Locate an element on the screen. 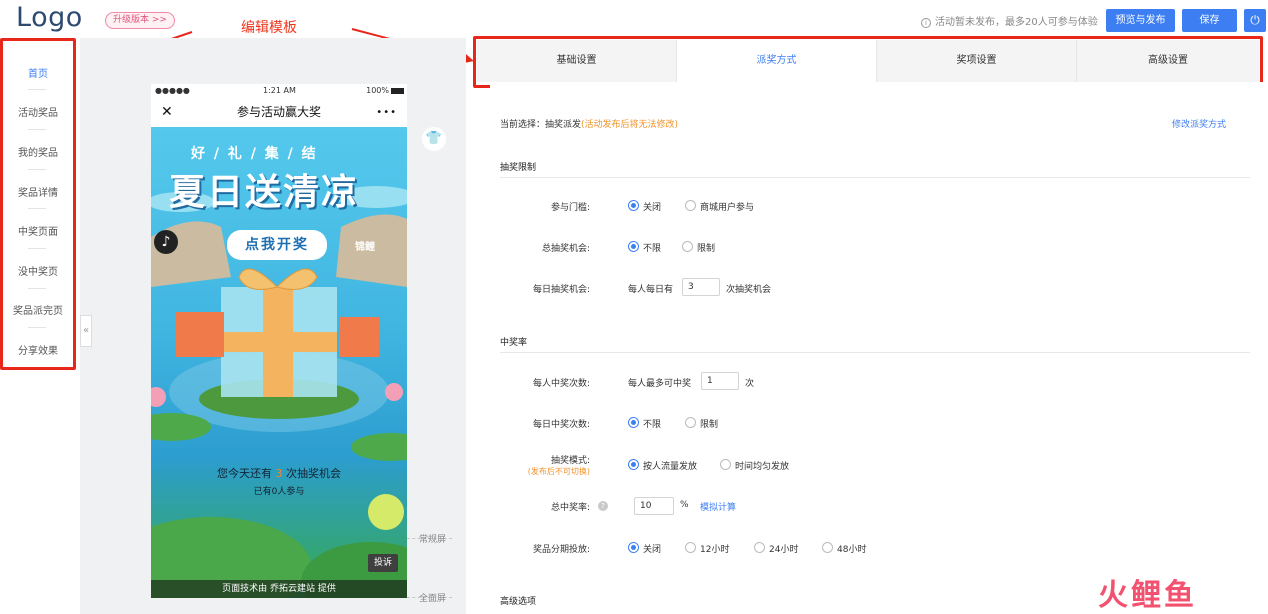  stage-12h-radio is located at coordinates (690, 547).